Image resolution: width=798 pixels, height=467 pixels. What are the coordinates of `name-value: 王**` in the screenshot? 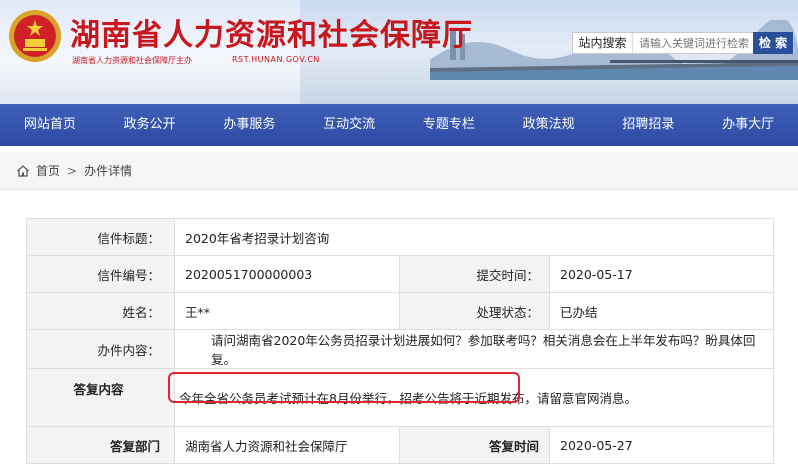 It's located at (287, 311).